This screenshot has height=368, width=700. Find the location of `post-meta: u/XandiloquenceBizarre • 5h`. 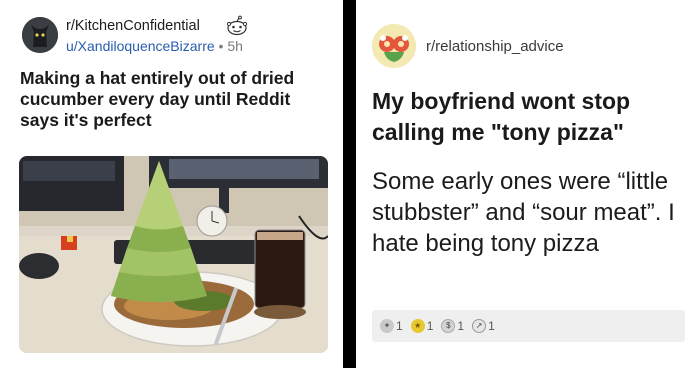

post-meta: u/XandiloquenceBizarre • 5h is located at coordinates (154, 46).